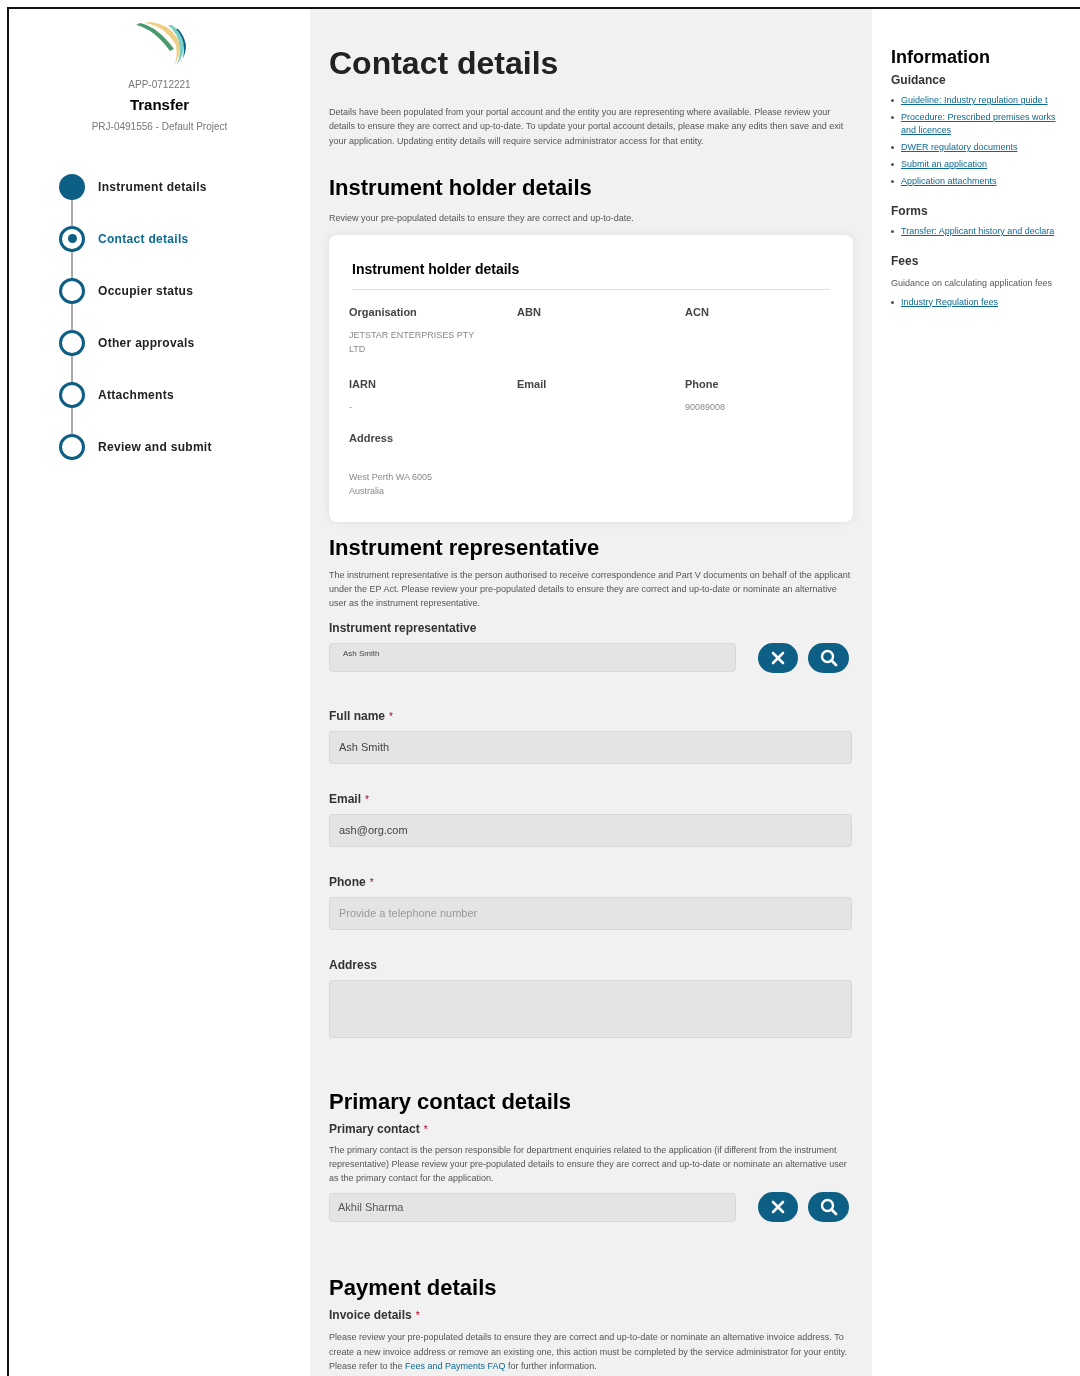  What do you see at coordinates (697, 313) in the screenshot?
I see `detail-label: ACN` at bounding box center [697, 313].